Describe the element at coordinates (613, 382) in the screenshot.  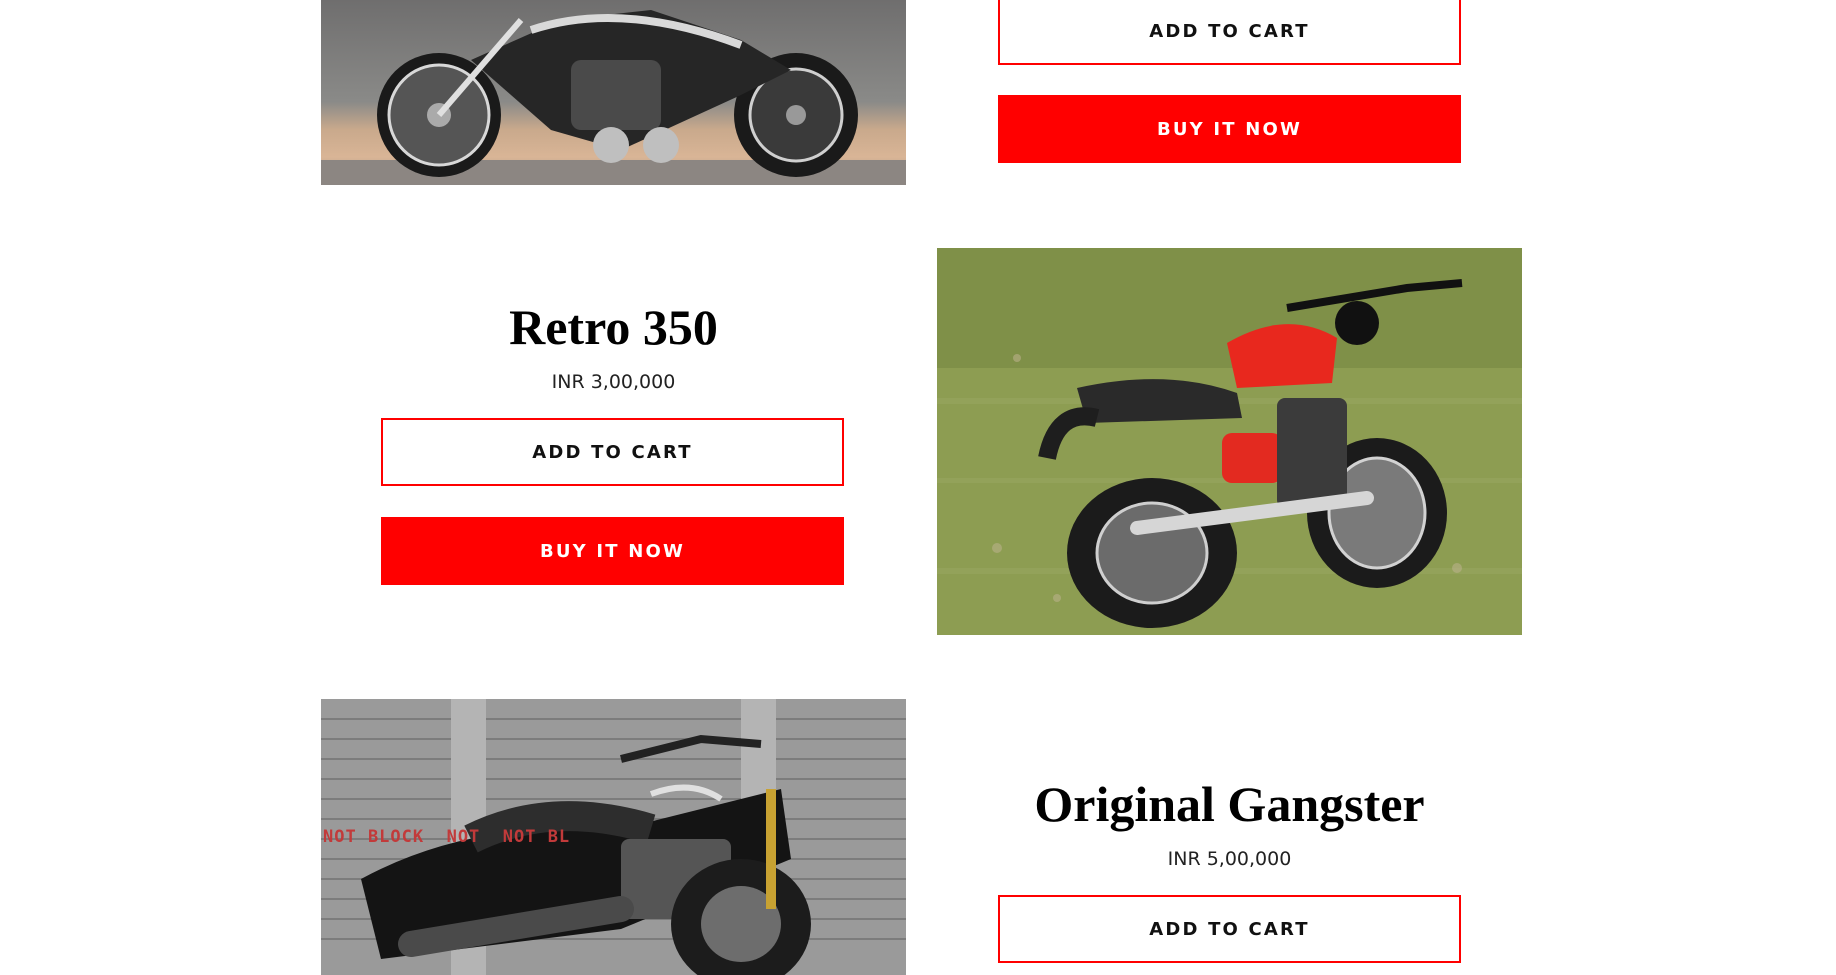
I see `product-price: INR 3,00,000` at that location.